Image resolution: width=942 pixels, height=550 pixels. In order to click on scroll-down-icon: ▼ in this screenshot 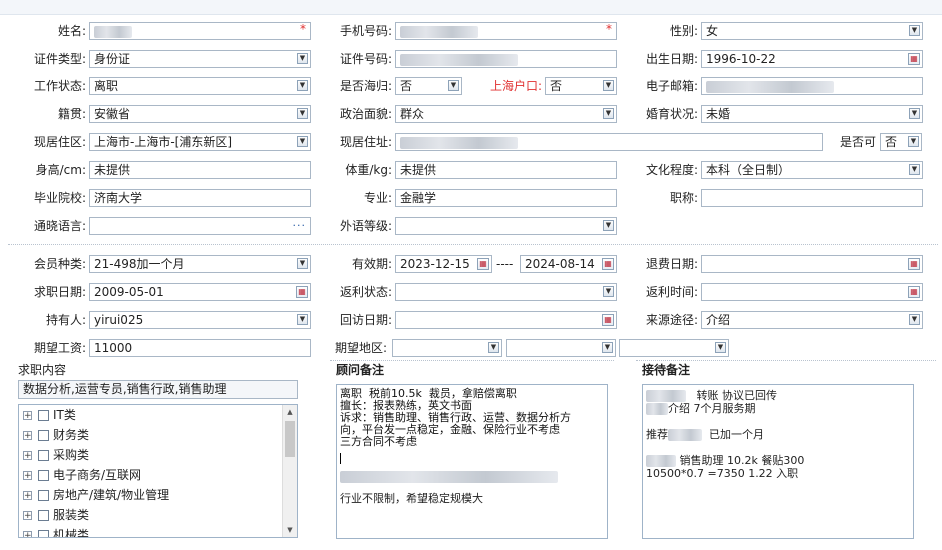, I will do `click(290, 530)`.